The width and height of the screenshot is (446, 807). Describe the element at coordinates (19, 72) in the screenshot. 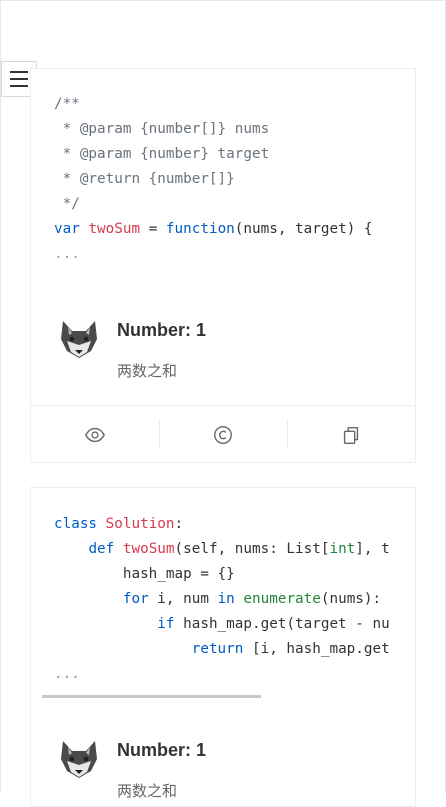

I see `hamburger-icon` at that location.